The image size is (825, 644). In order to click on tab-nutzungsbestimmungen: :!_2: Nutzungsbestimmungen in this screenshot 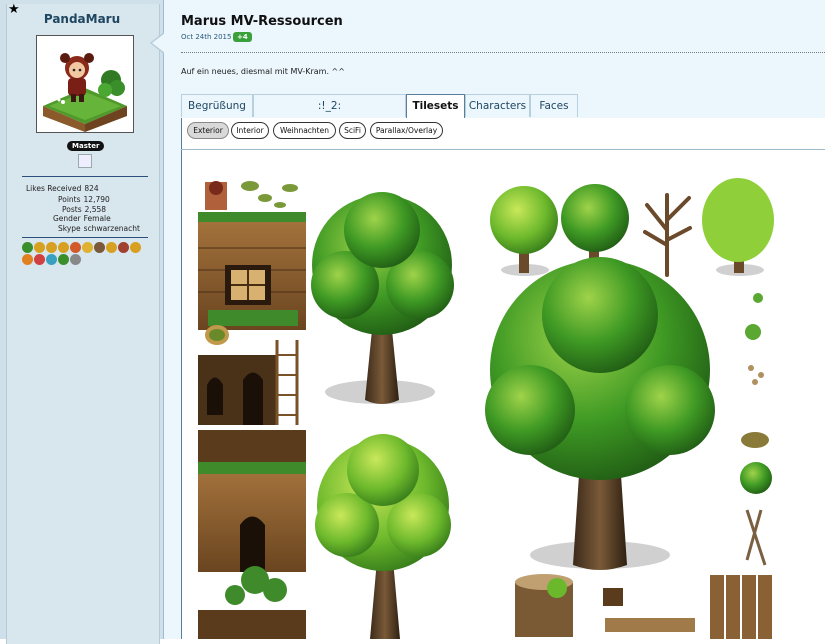, I will do `click(329, 114)`.